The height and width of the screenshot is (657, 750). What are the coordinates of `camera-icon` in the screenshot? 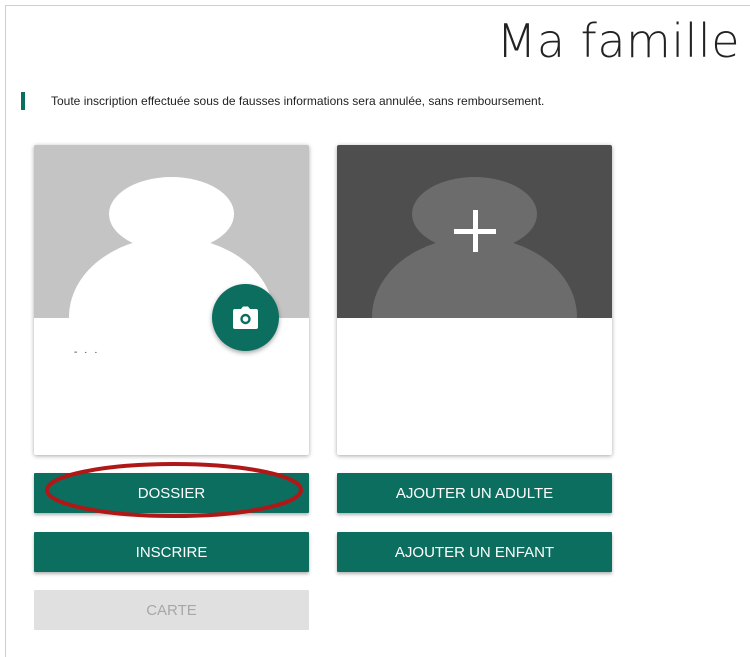 It's located at (245, 317).